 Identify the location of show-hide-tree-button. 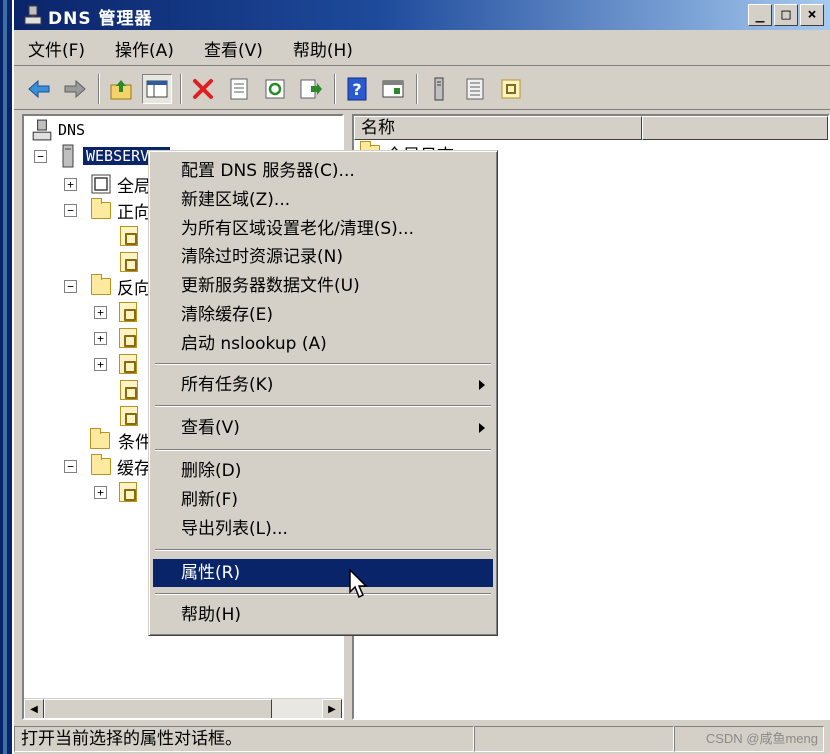
(157, 88).